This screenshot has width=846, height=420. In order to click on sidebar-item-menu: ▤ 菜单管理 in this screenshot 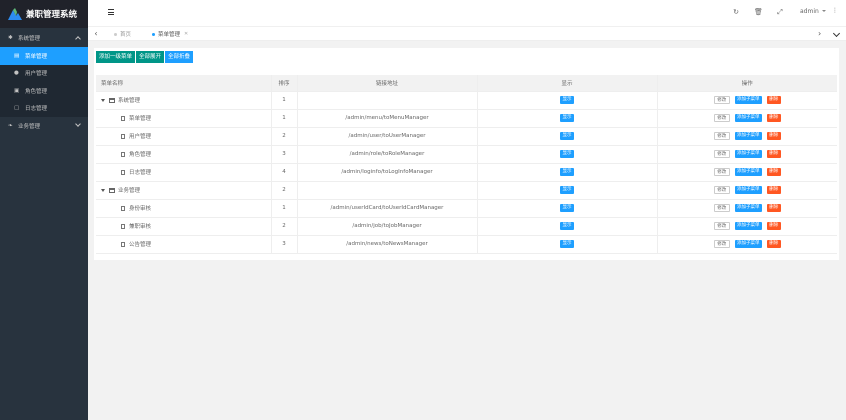, I will do `click(44, 56)`.